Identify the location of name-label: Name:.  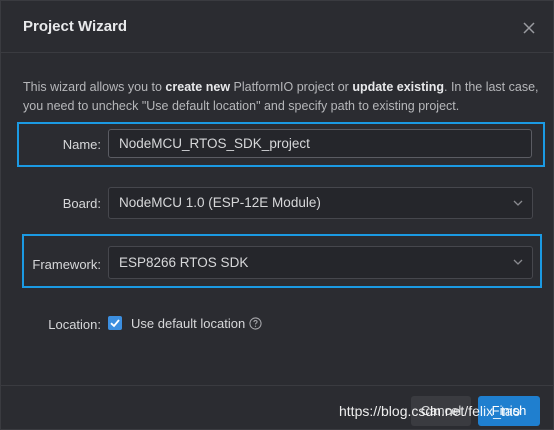
(81, 144).